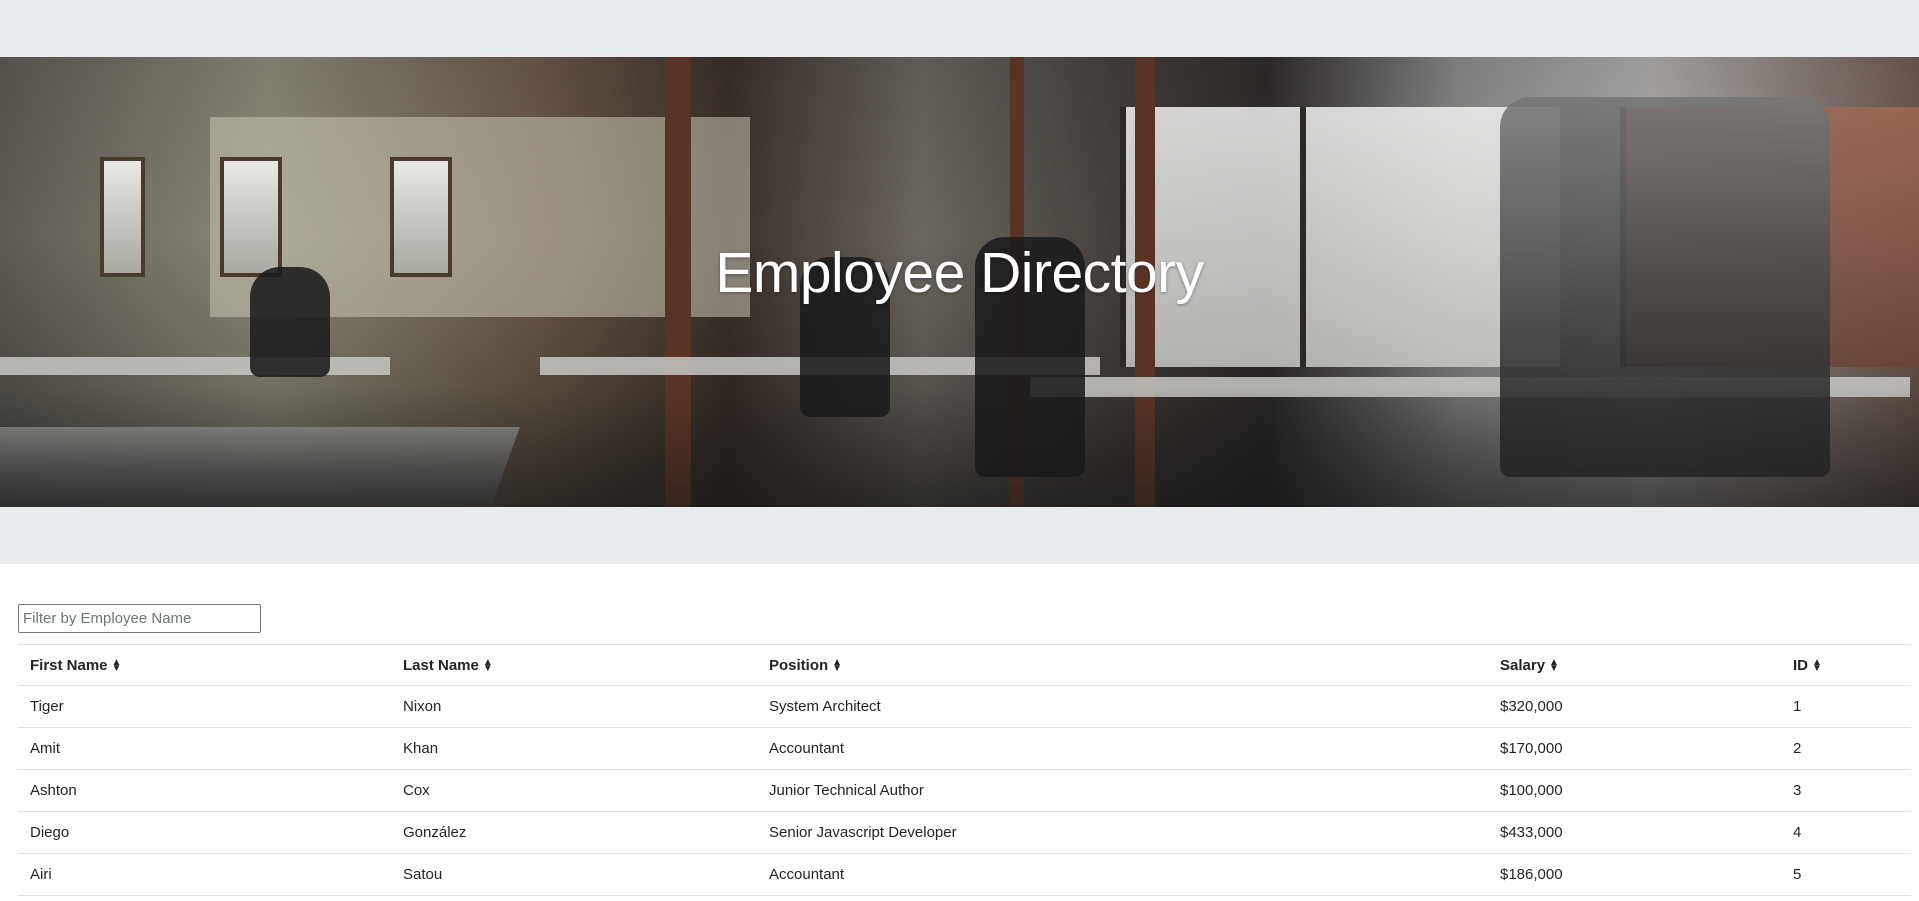  What do you see at coordinates (959, 535) in the screenshot?
I see `bottom-band` at bounding box center [959, 535].